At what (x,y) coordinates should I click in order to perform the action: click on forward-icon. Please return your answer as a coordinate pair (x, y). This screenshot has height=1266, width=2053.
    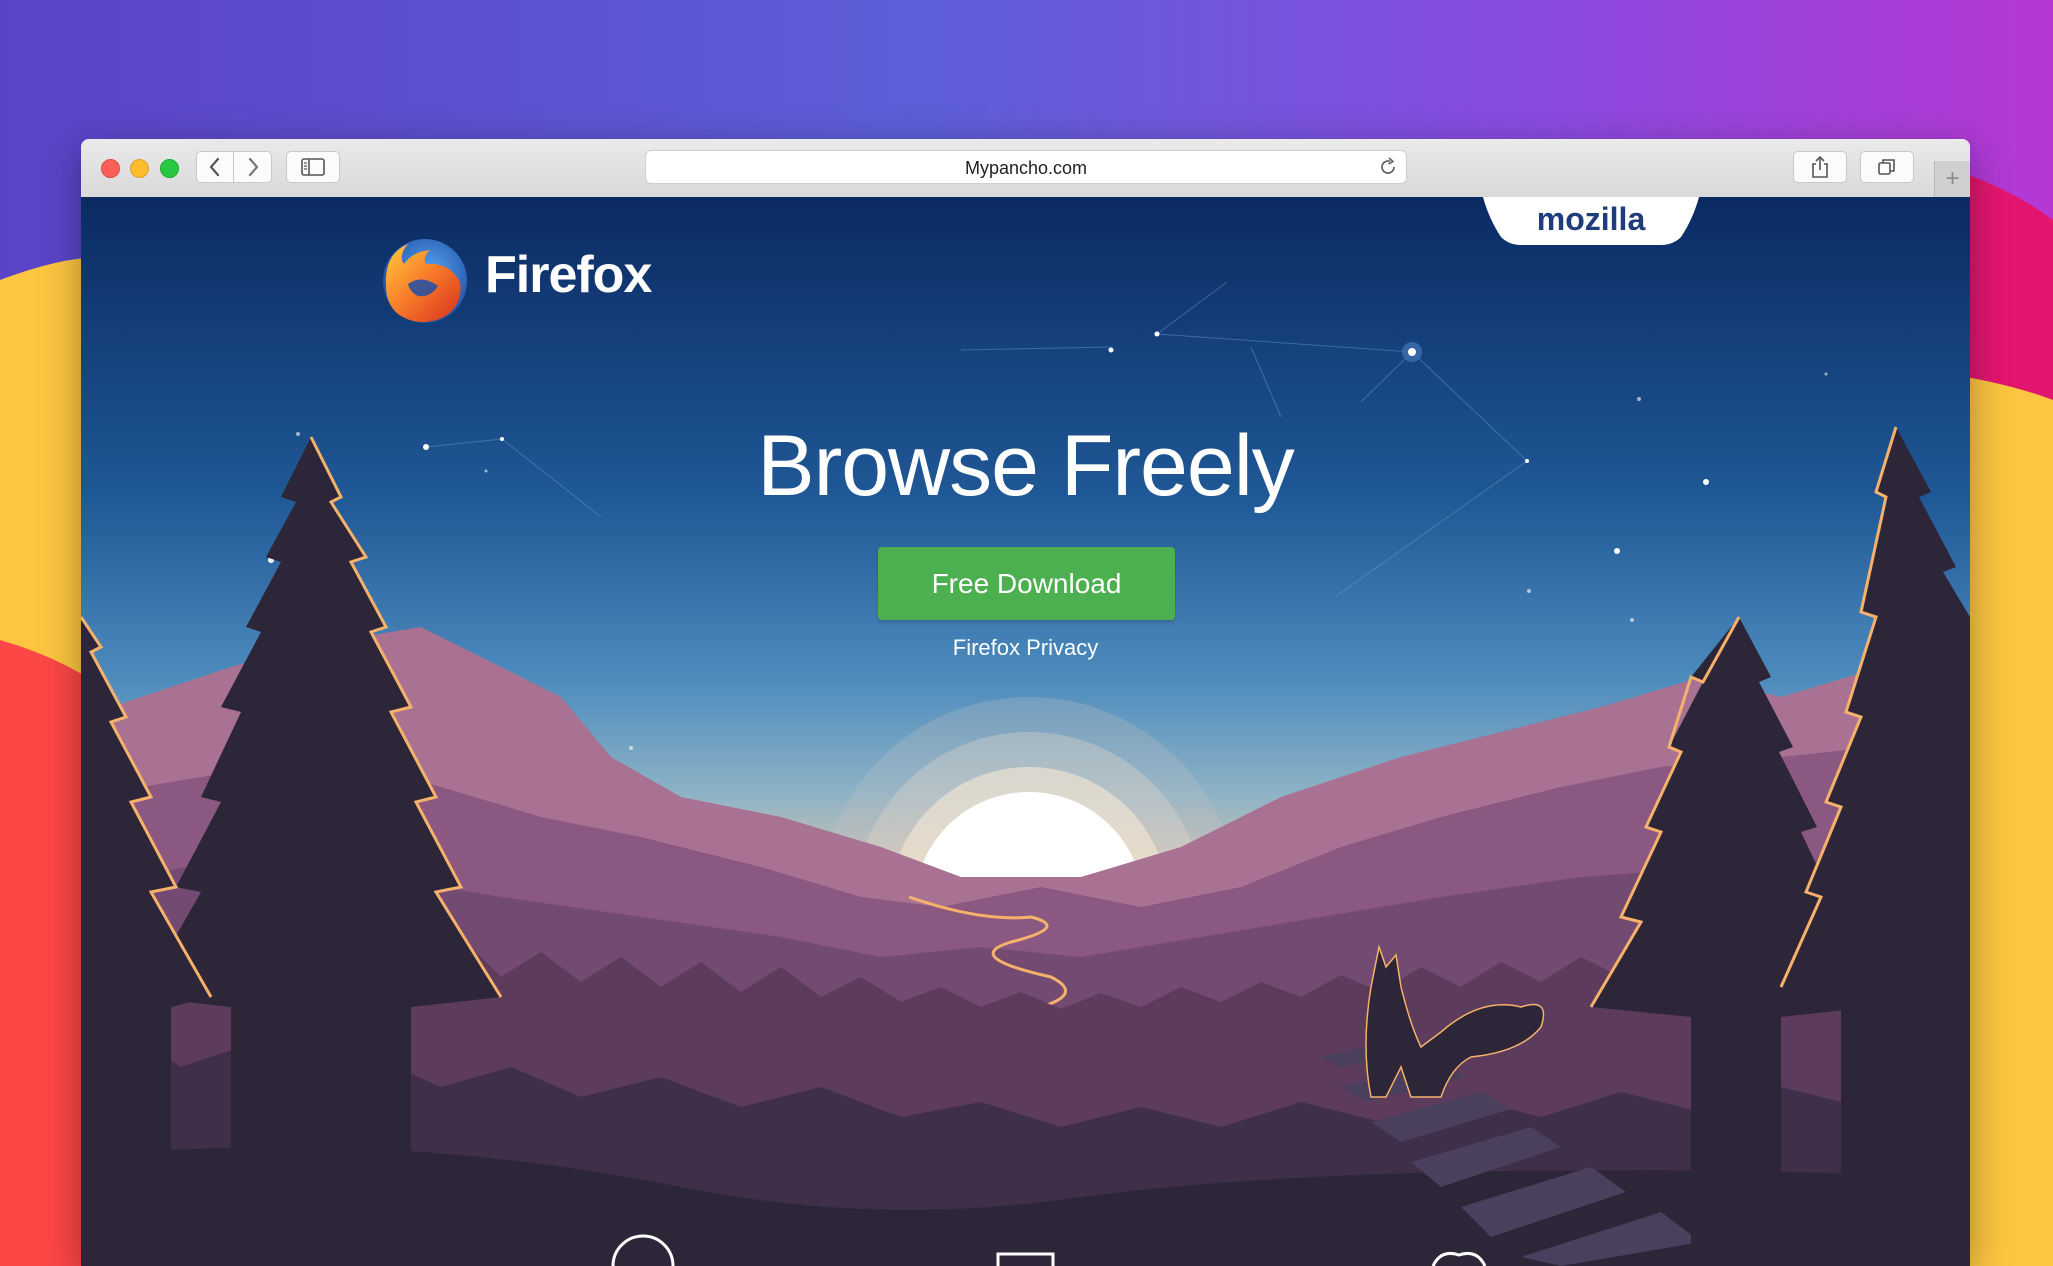
    Looking at the image, I should click on (253, 167).